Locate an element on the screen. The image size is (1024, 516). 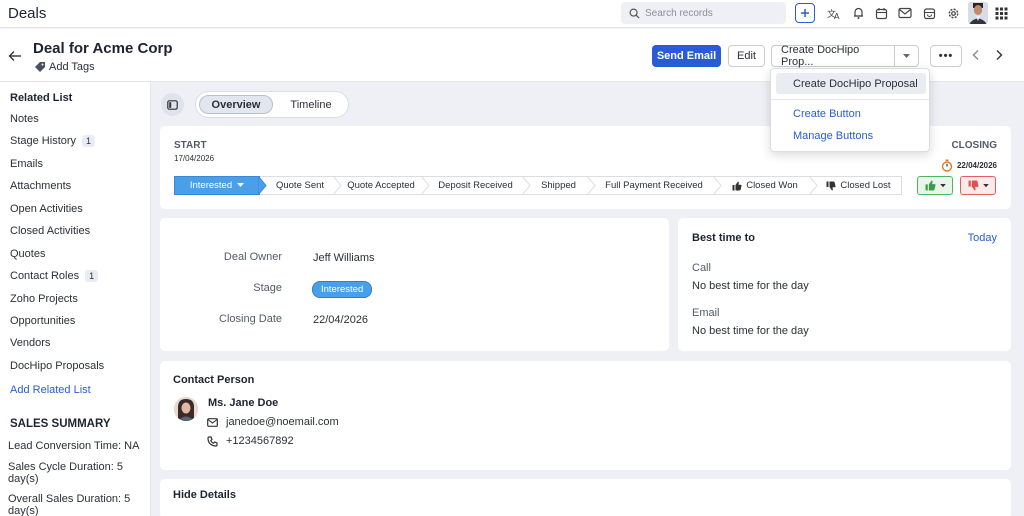
back-button is located at coordinates (15, 57).